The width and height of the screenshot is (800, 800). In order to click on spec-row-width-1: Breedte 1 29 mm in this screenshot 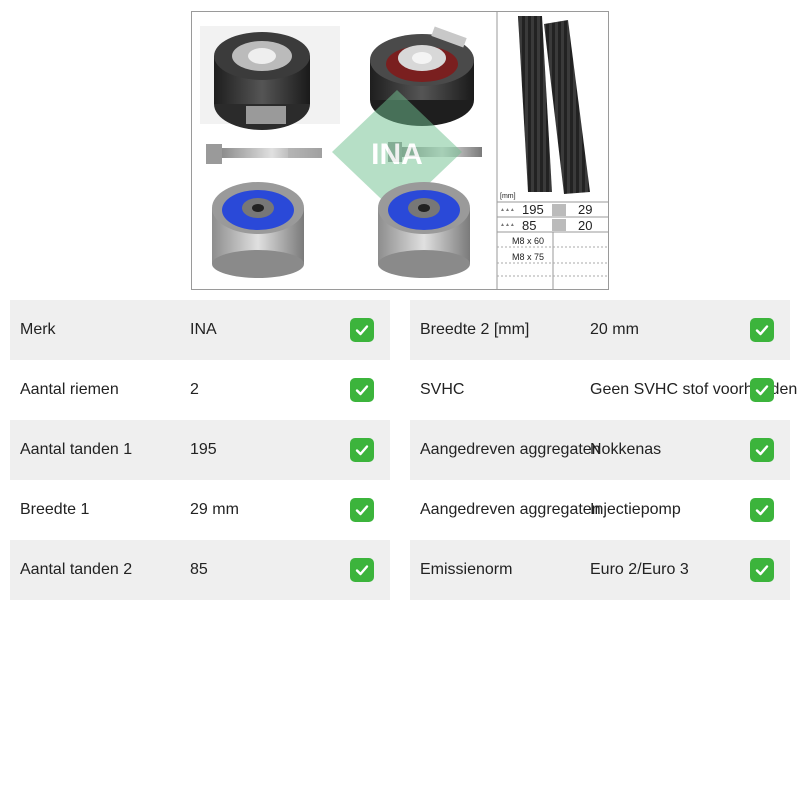, I will do `click(200, 510)`.